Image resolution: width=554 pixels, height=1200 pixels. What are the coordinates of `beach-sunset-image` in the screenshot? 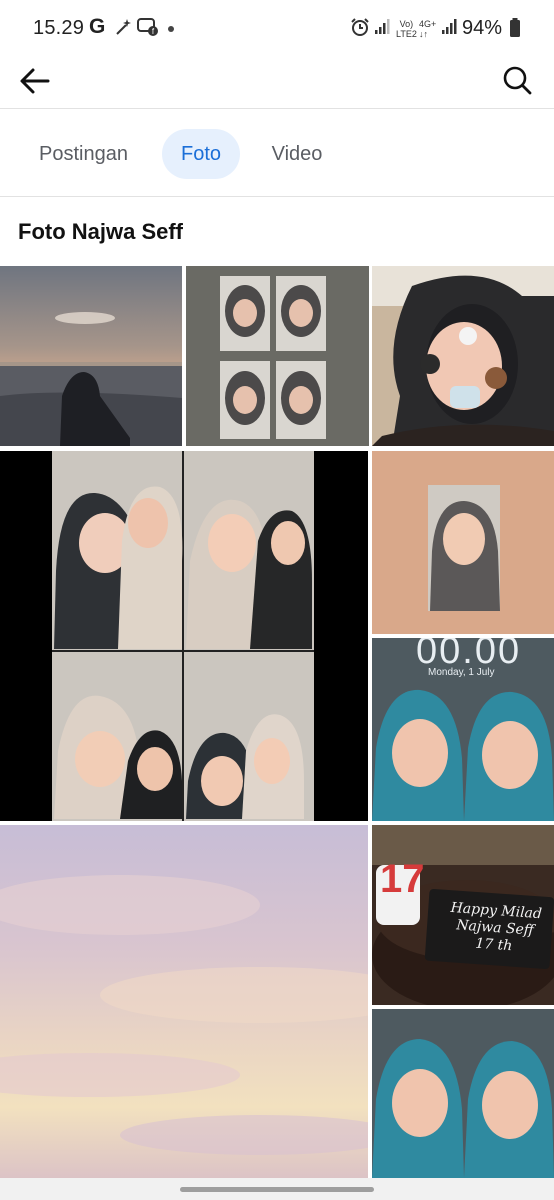 It's located at (91, 356).